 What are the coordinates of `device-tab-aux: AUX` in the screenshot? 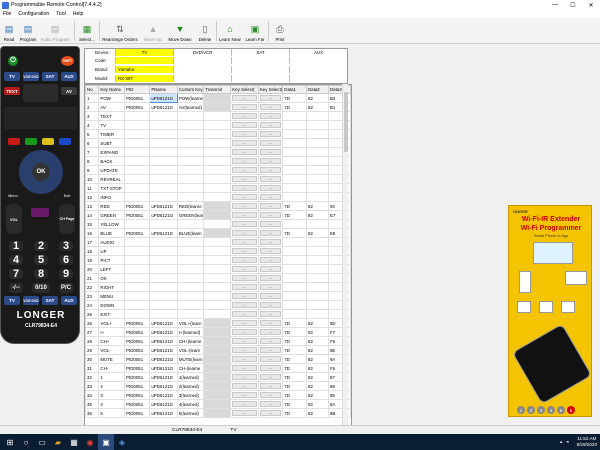 It's located at (318, 52).